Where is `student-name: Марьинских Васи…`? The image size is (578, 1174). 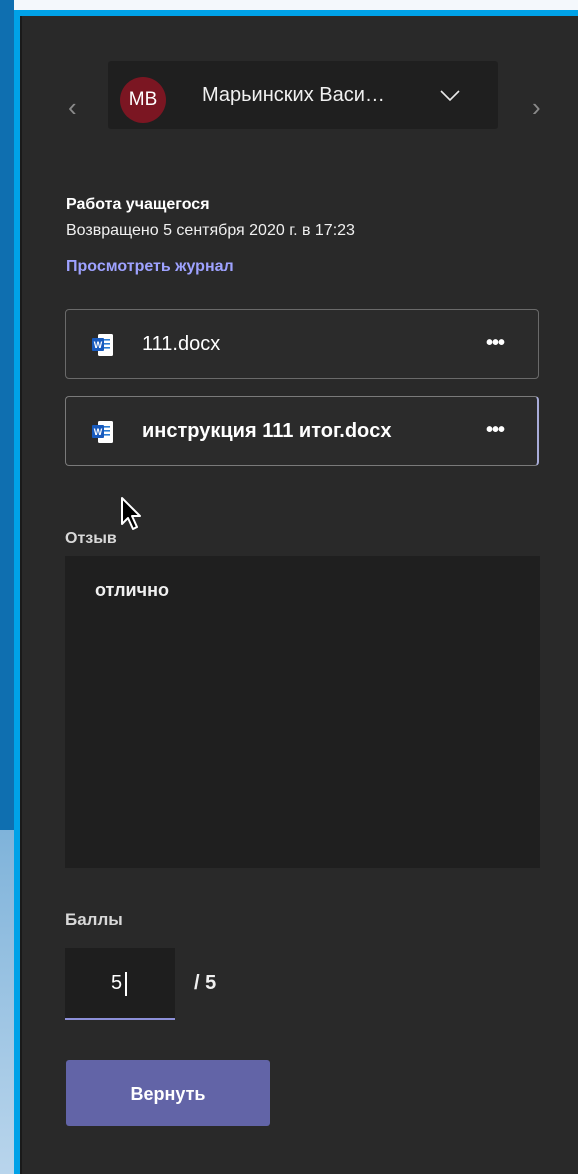
student-name: Марьинских Васи… is located at coordinates (293, 95).